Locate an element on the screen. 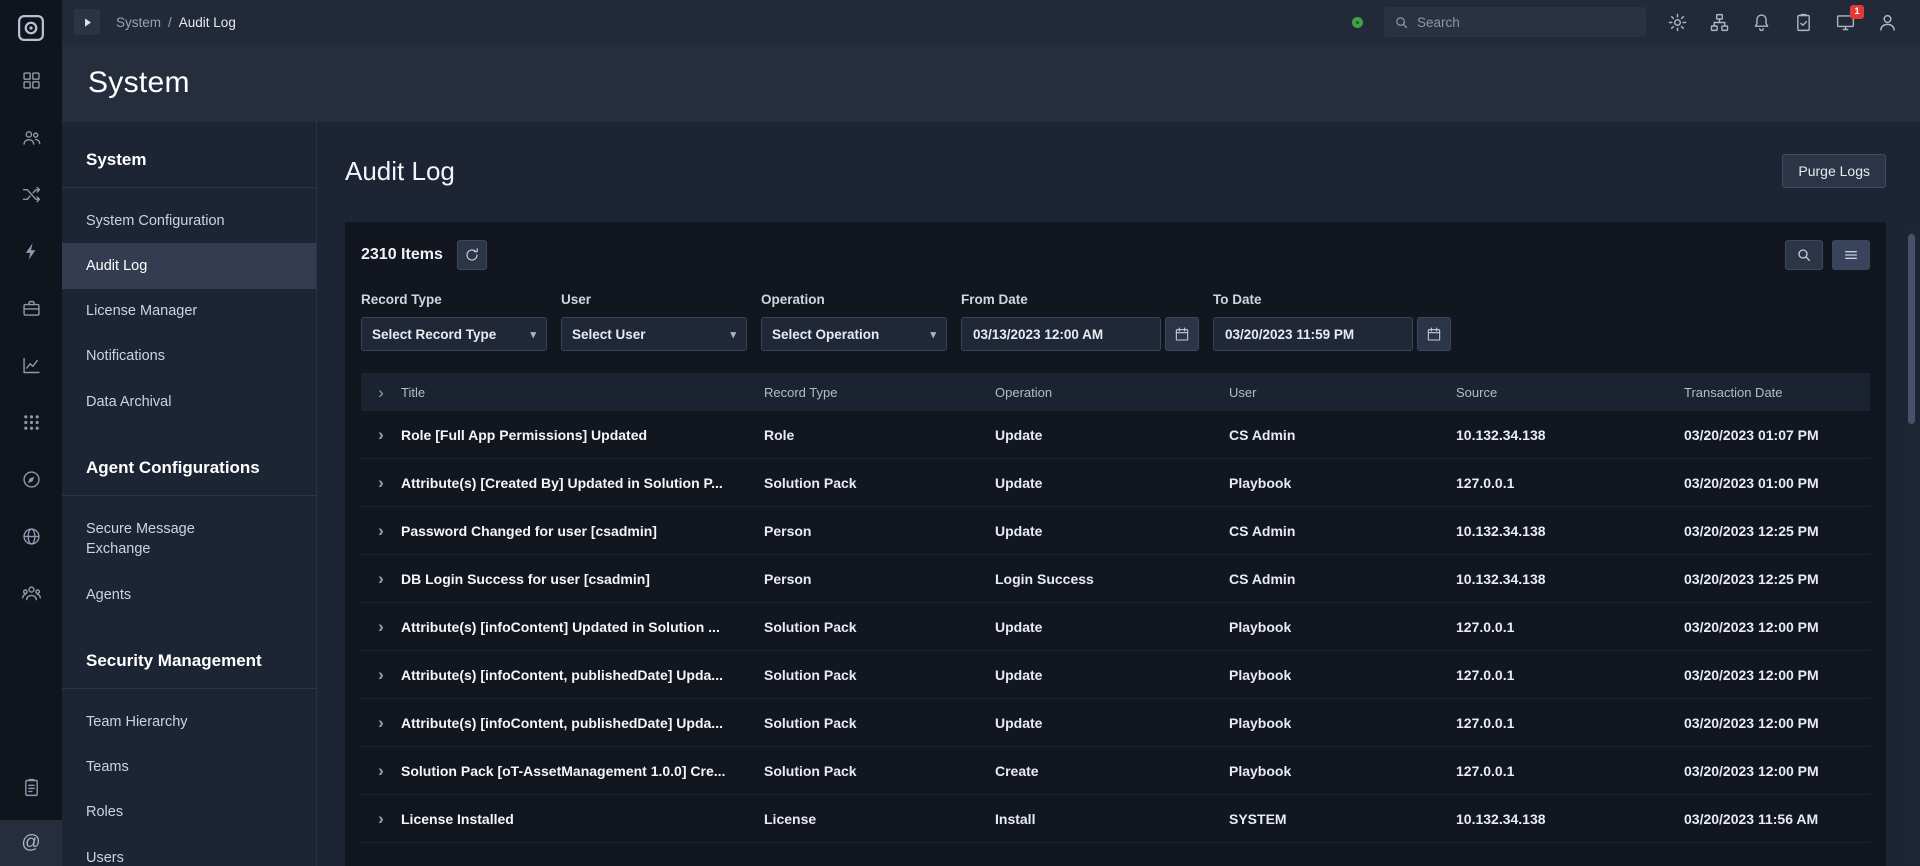 The image size is (1920, 866). record-type-select: Select Record Type ▾ is located at coordinates (454, 334).